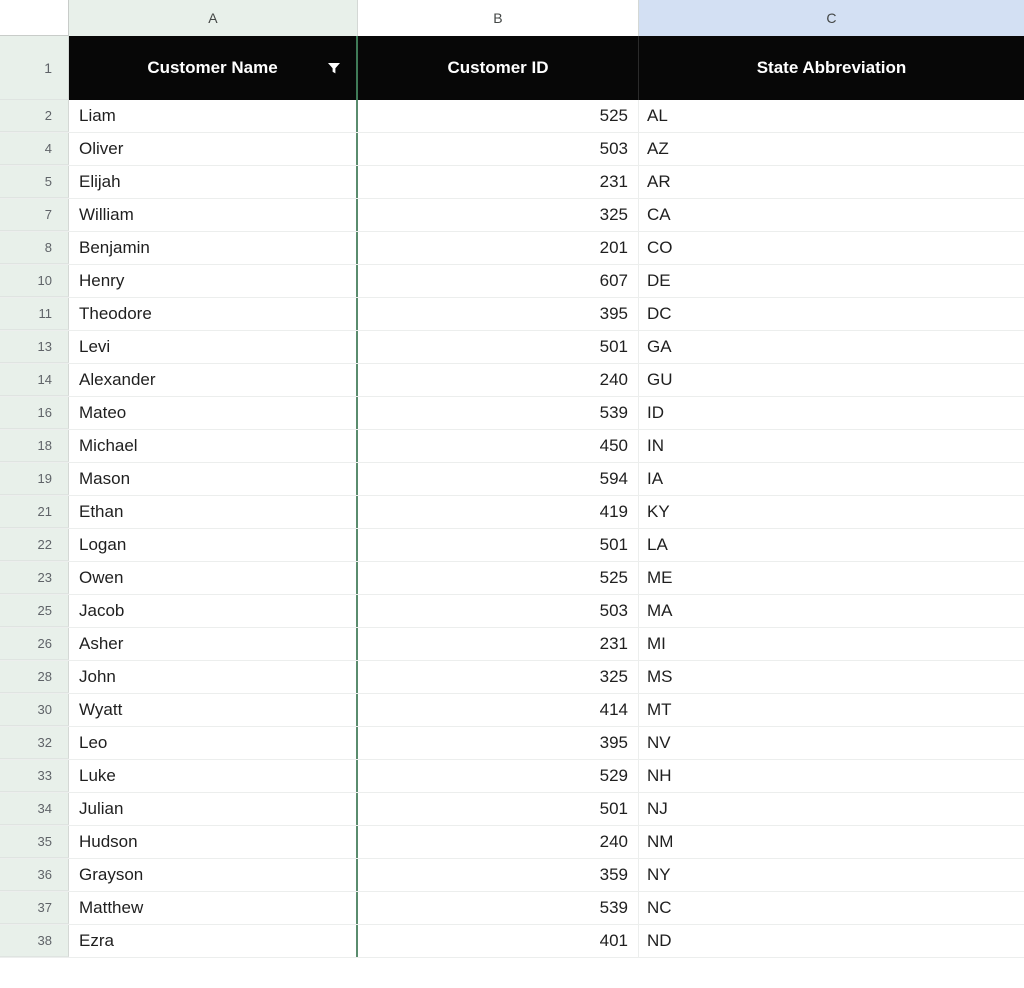  What do you see at coordinates (498, 18) in the screenshot?
I see `column-header-b: B` at bounding box center [498, 18].